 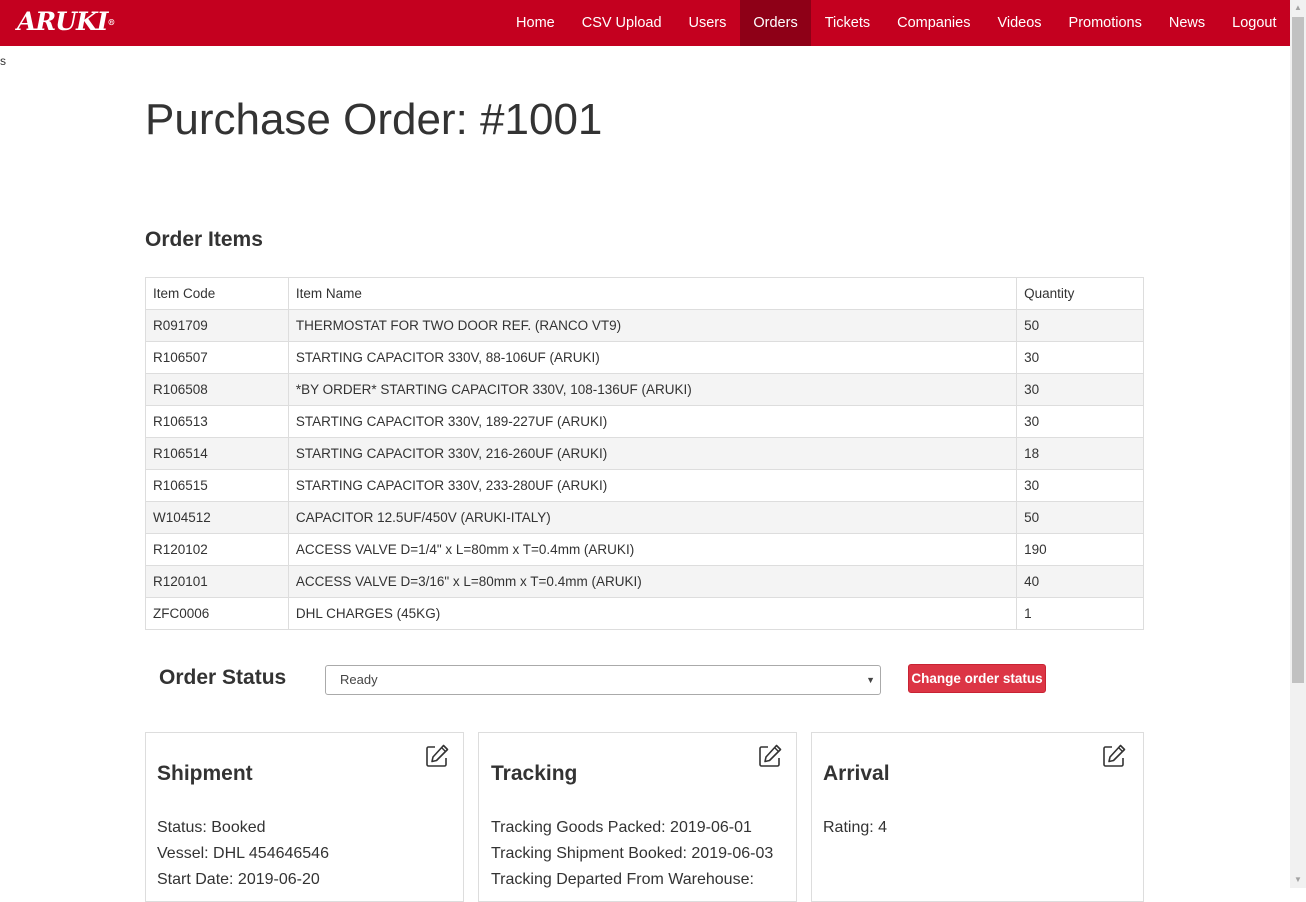 I want to click on brand-registered-mark: ®, so click(x=111, y=22).